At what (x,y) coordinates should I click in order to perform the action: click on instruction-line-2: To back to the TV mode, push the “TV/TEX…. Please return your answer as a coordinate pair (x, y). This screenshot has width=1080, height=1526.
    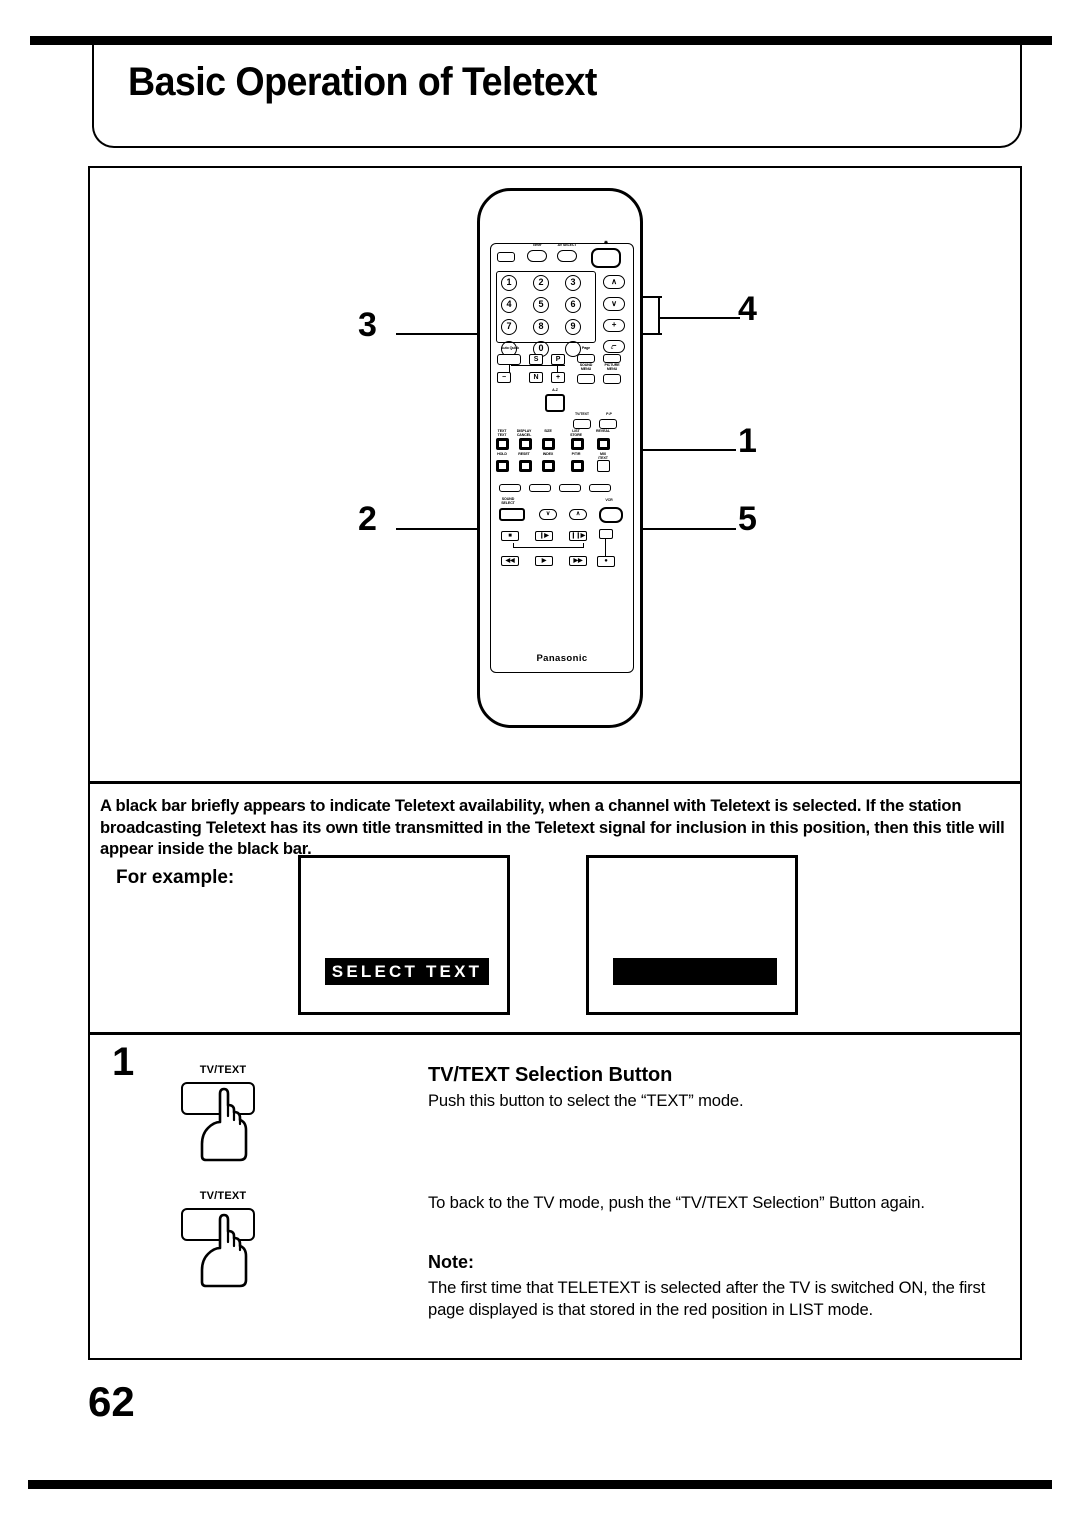
    Looking at the image, I should click on (676, 1202).